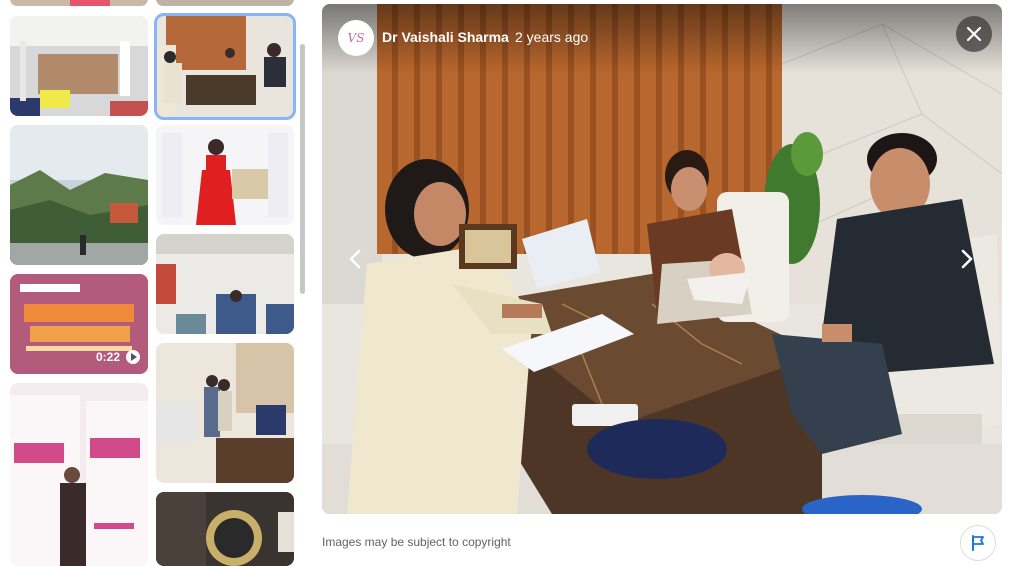 This screenshot has width=1018, height=566. I want to click on chevron-right-icon, so click(967, 259).